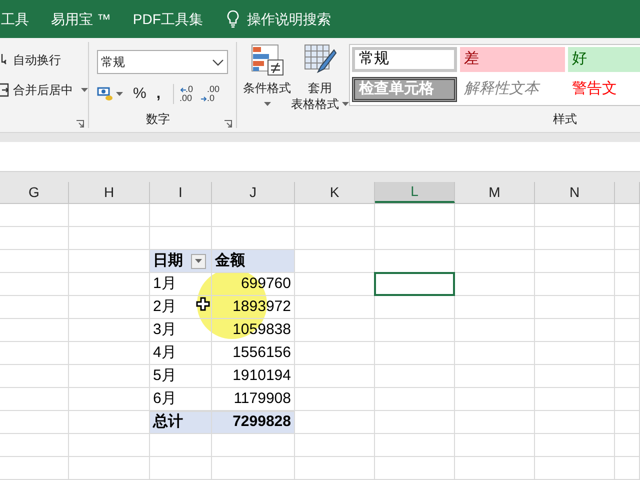  I want to click on column-header: G, so click(34, 192).